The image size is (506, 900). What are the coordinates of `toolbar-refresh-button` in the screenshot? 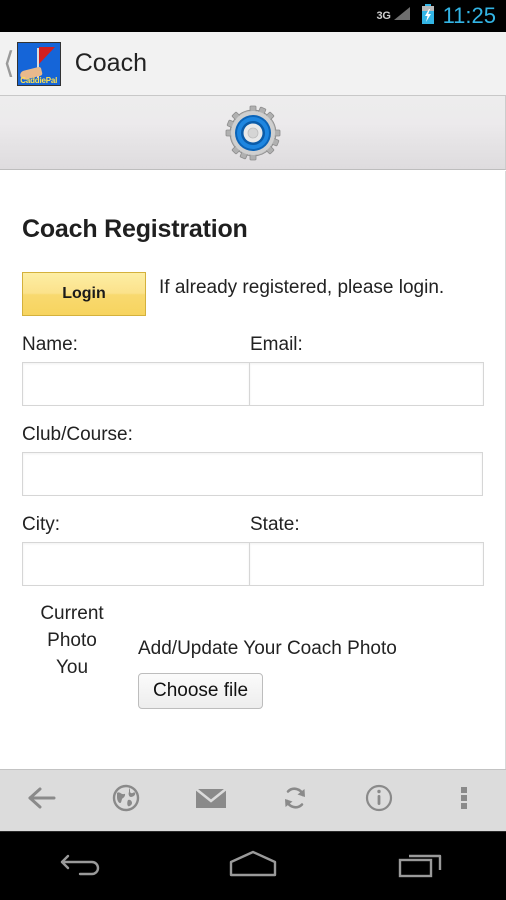 It's located at (295, 800).